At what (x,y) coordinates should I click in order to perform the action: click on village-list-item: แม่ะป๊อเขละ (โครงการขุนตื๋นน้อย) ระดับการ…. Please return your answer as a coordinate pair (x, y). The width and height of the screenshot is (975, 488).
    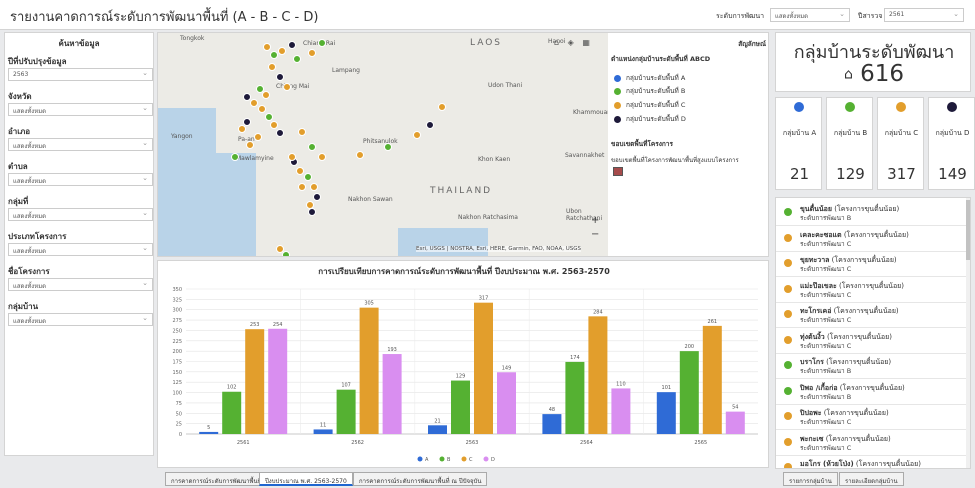
    Looking at the image, I should click on (873, 290).